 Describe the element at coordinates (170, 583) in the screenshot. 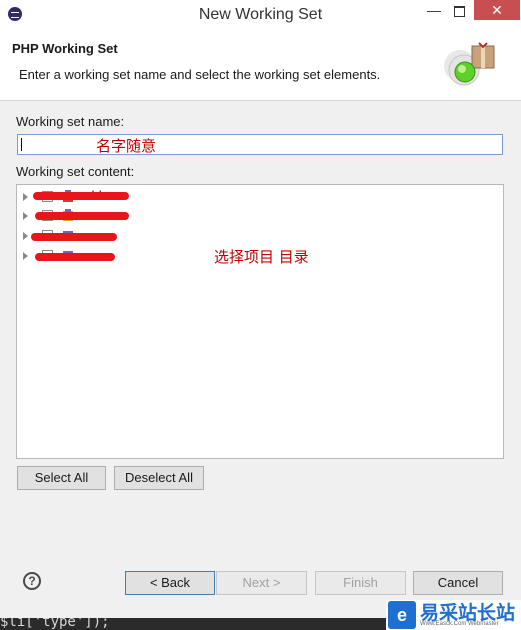

I see `back-button: < Back` at that location.